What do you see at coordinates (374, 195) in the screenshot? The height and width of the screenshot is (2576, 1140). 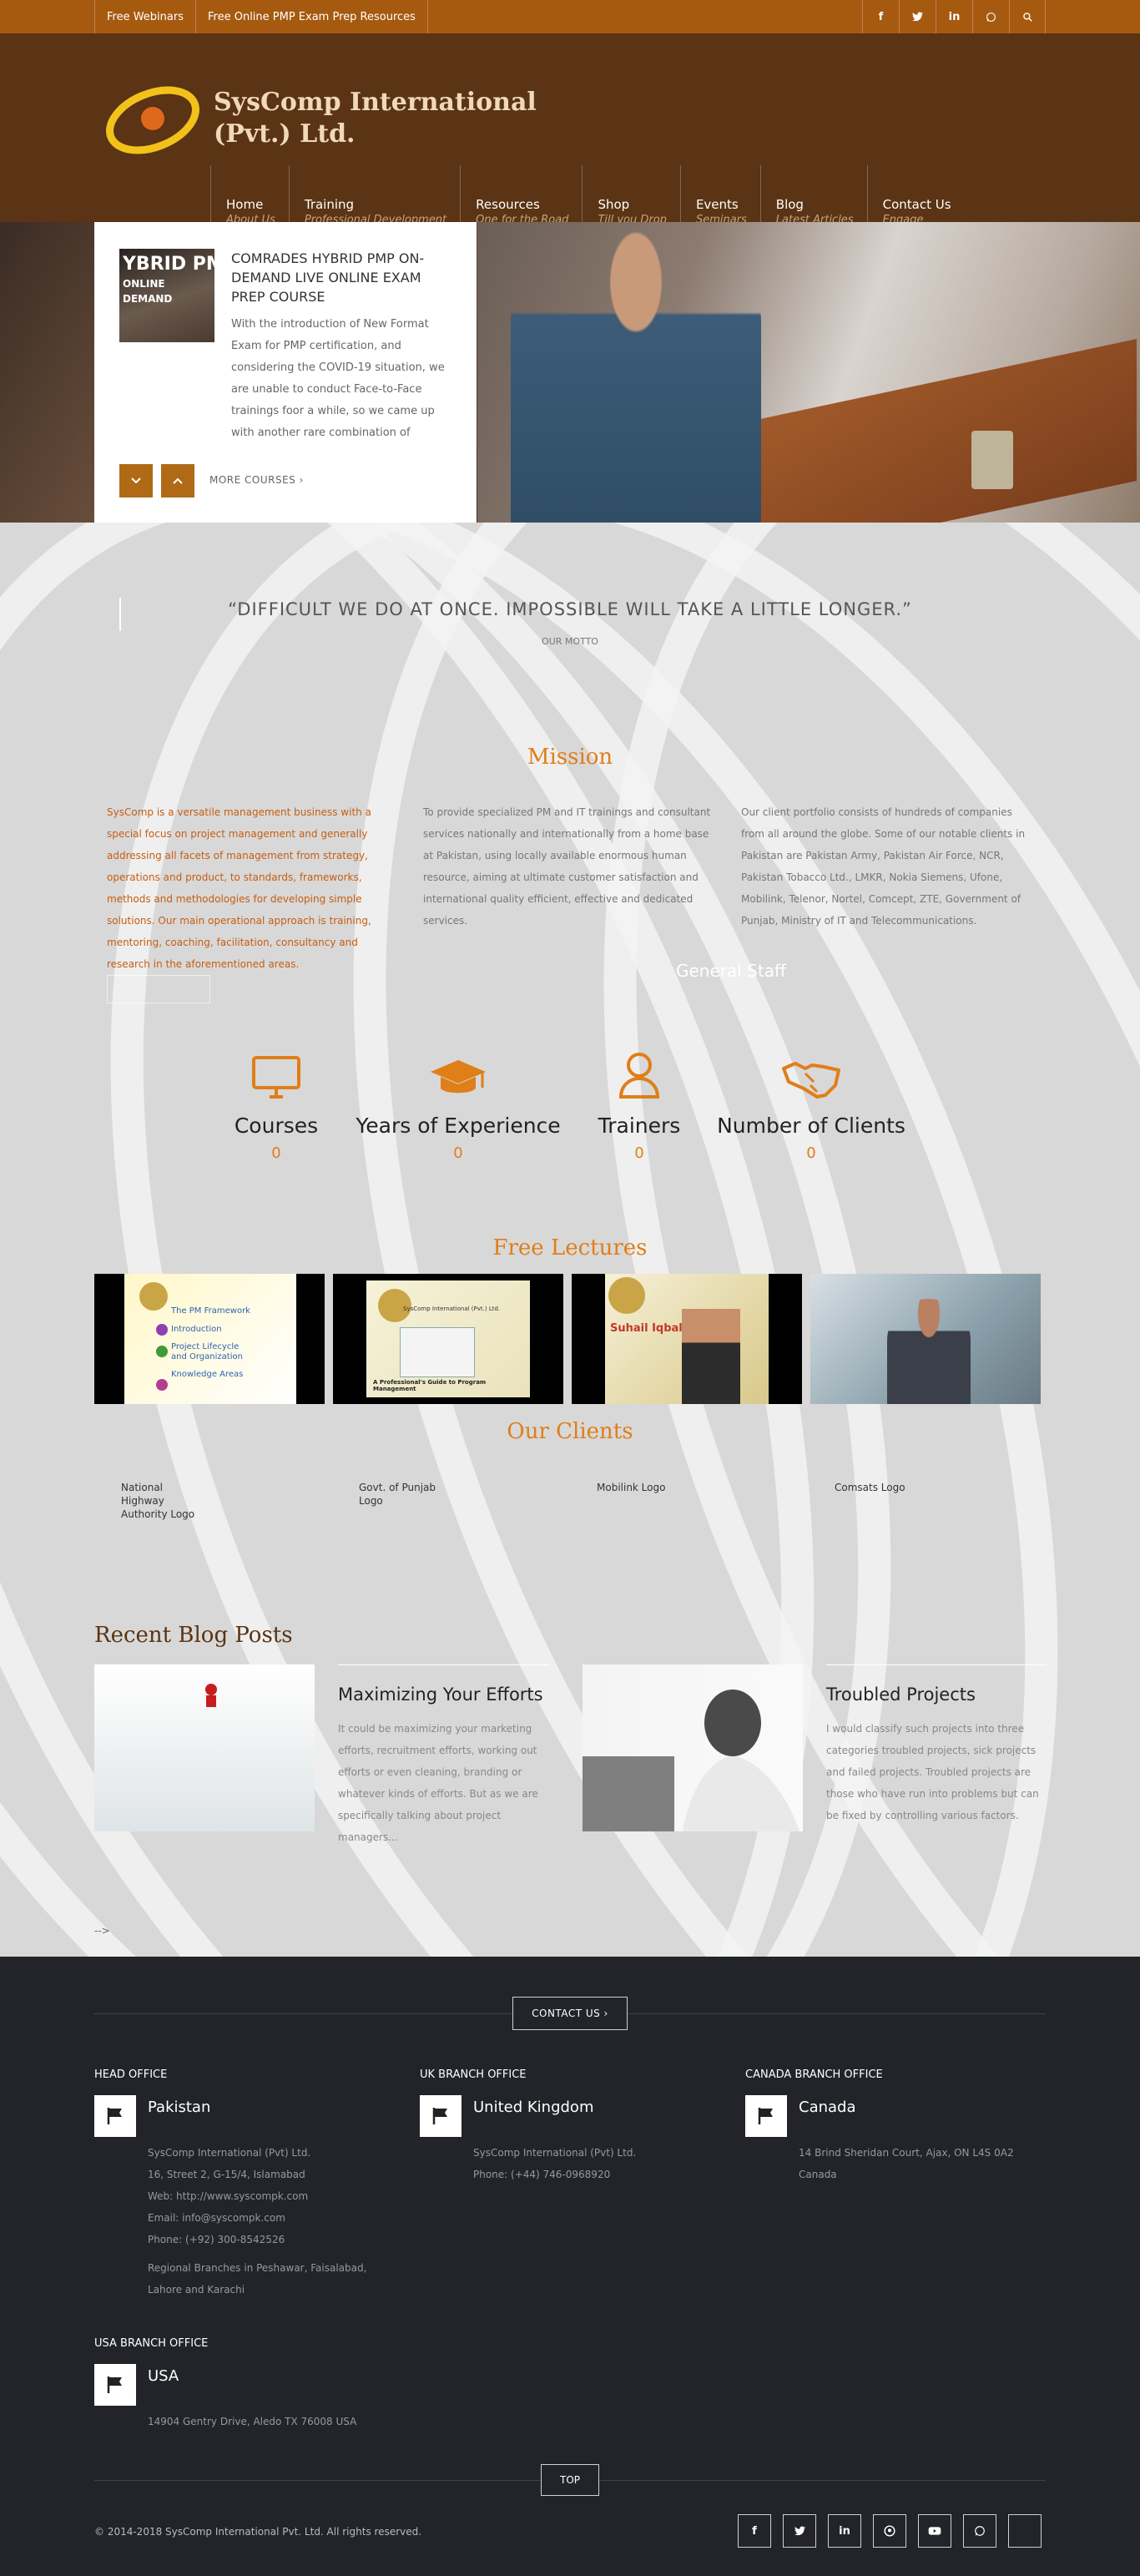 I see `nav-training: Training Professional Development` at bounding box center [374, 195].